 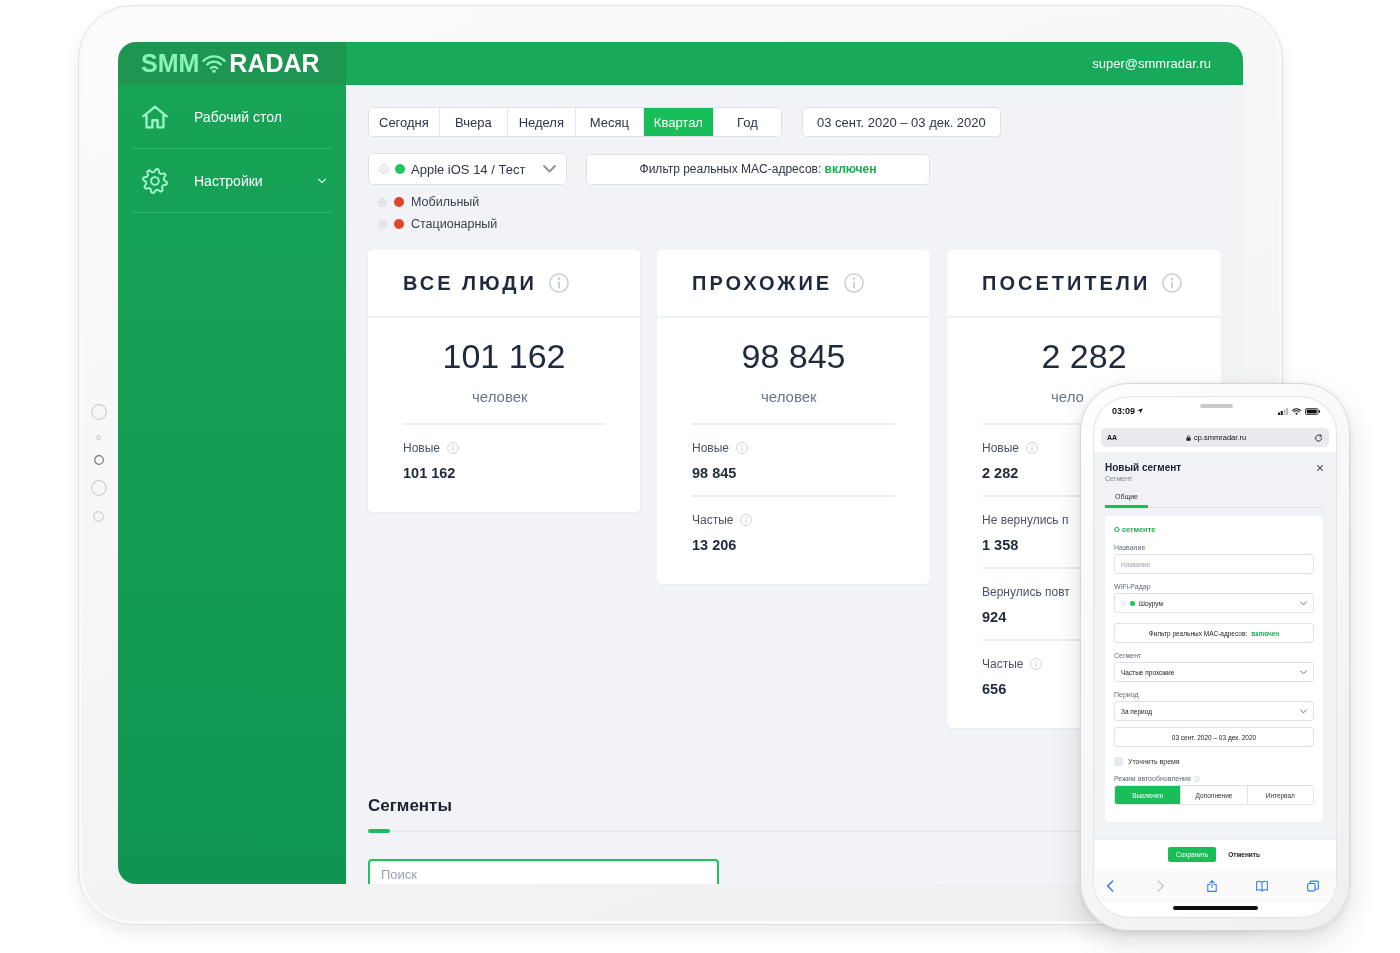 What do you see at coordinates (504, 356) in the screenshot?
I see `total-count: 101 162` at bounding box center [504, 356].